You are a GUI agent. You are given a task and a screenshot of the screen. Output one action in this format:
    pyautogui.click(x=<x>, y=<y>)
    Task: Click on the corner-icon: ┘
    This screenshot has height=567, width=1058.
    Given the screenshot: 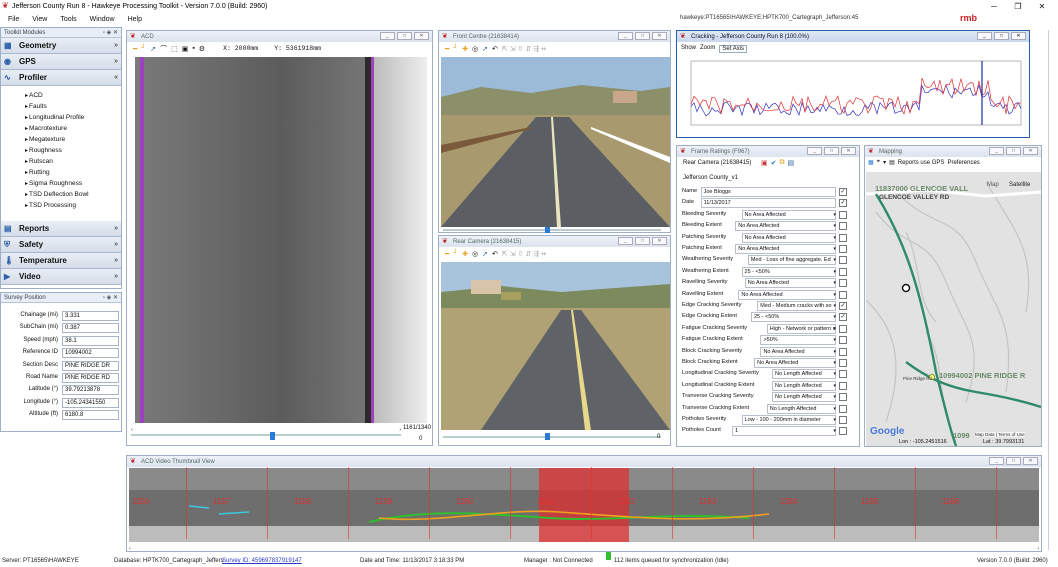 What is the action you would take?
    pyautogui.click(x=455, y=253)
    